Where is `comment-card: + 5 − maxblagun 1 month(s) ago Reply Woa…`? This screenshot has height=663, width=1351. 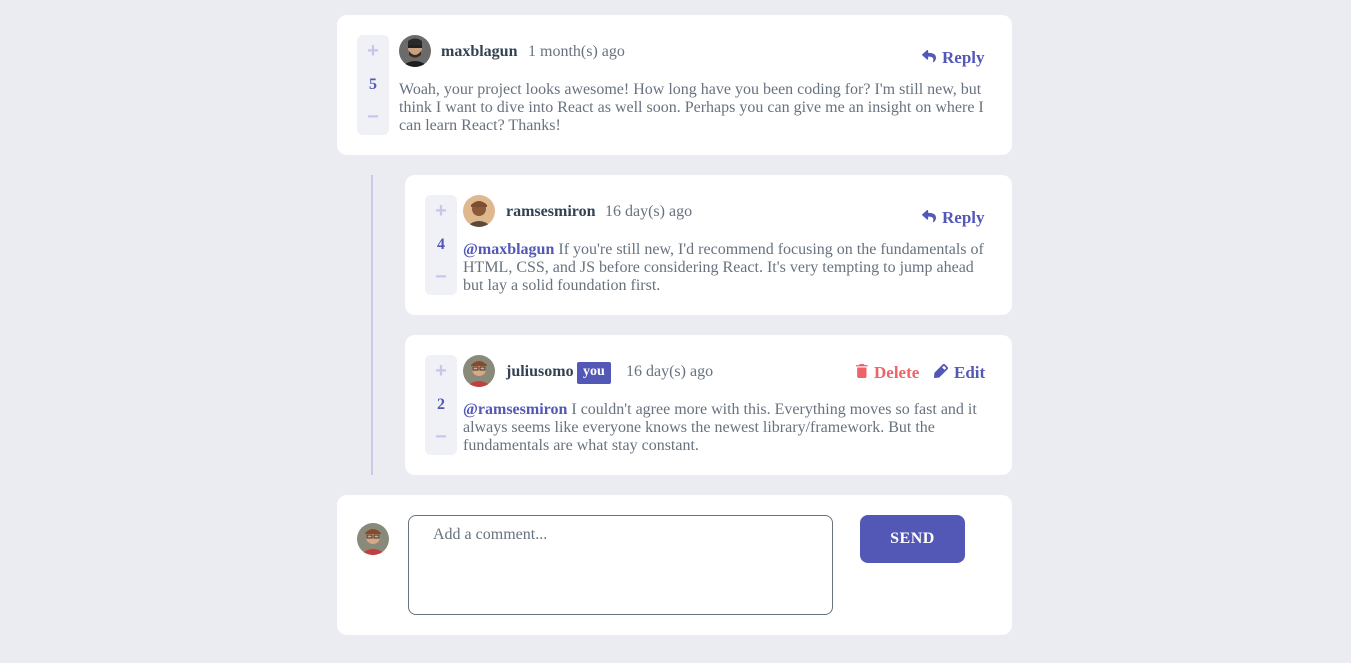 comment-card: + 5 − maxblagun 1 month(s) ago Reply Woa… is located at coordinates (674, 85).